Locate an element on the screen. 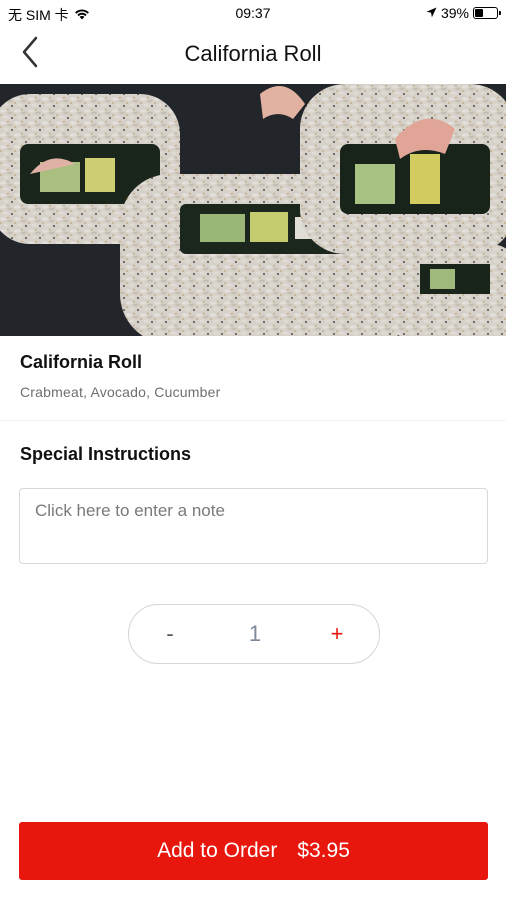 The height and width of the screenshot is (900, 506). decrement-button: - is located at coordinates (170, 634).